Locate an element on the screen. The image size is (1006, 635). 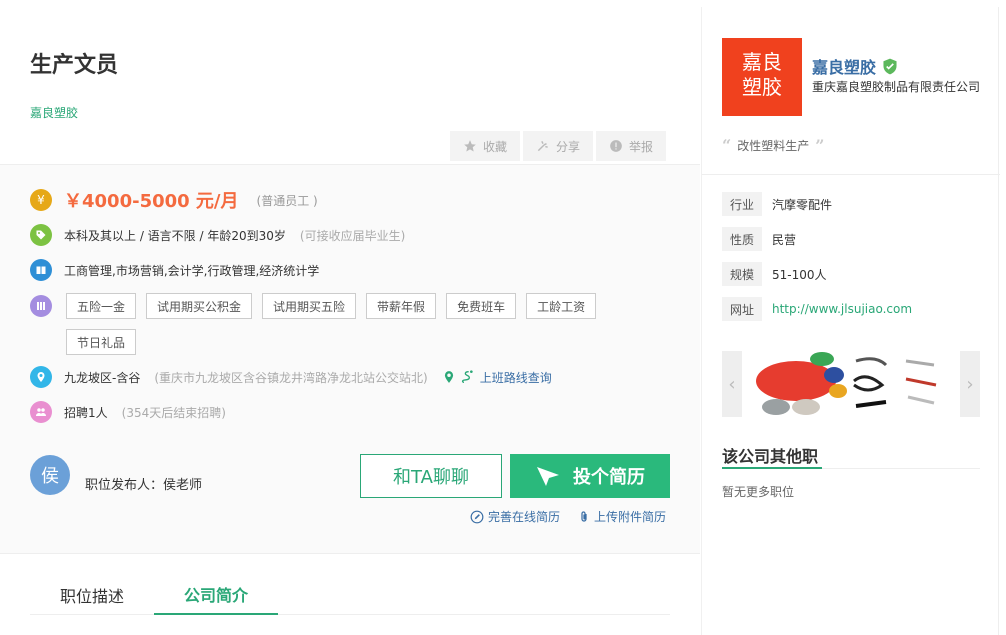
company-info-website: 网址 http://www.jlsujiao.com is located at coordinates (817, 309).